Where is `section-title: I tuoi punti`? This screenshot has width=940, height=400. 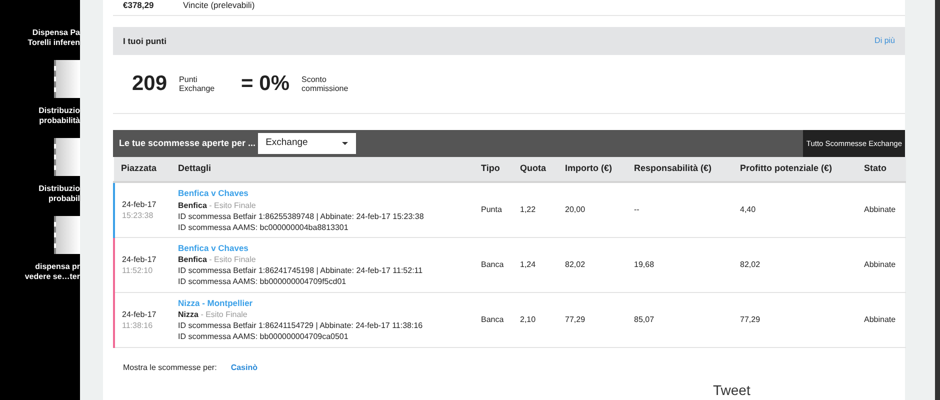 section-title: I tuoi punti is located at coordinates (144, 41).